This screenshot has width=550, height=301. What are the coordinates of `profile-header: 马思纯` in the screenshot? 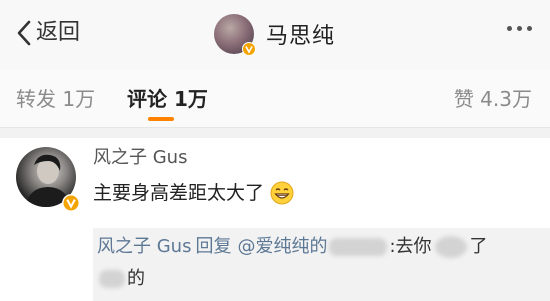 It's located at (274, 34).